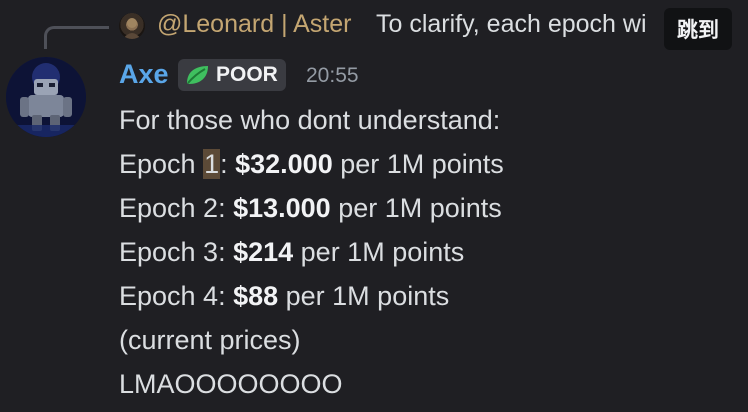 The height and width of the screenshot is (412, 748). I want to click on epoch-price: $88, so click(256, 296).